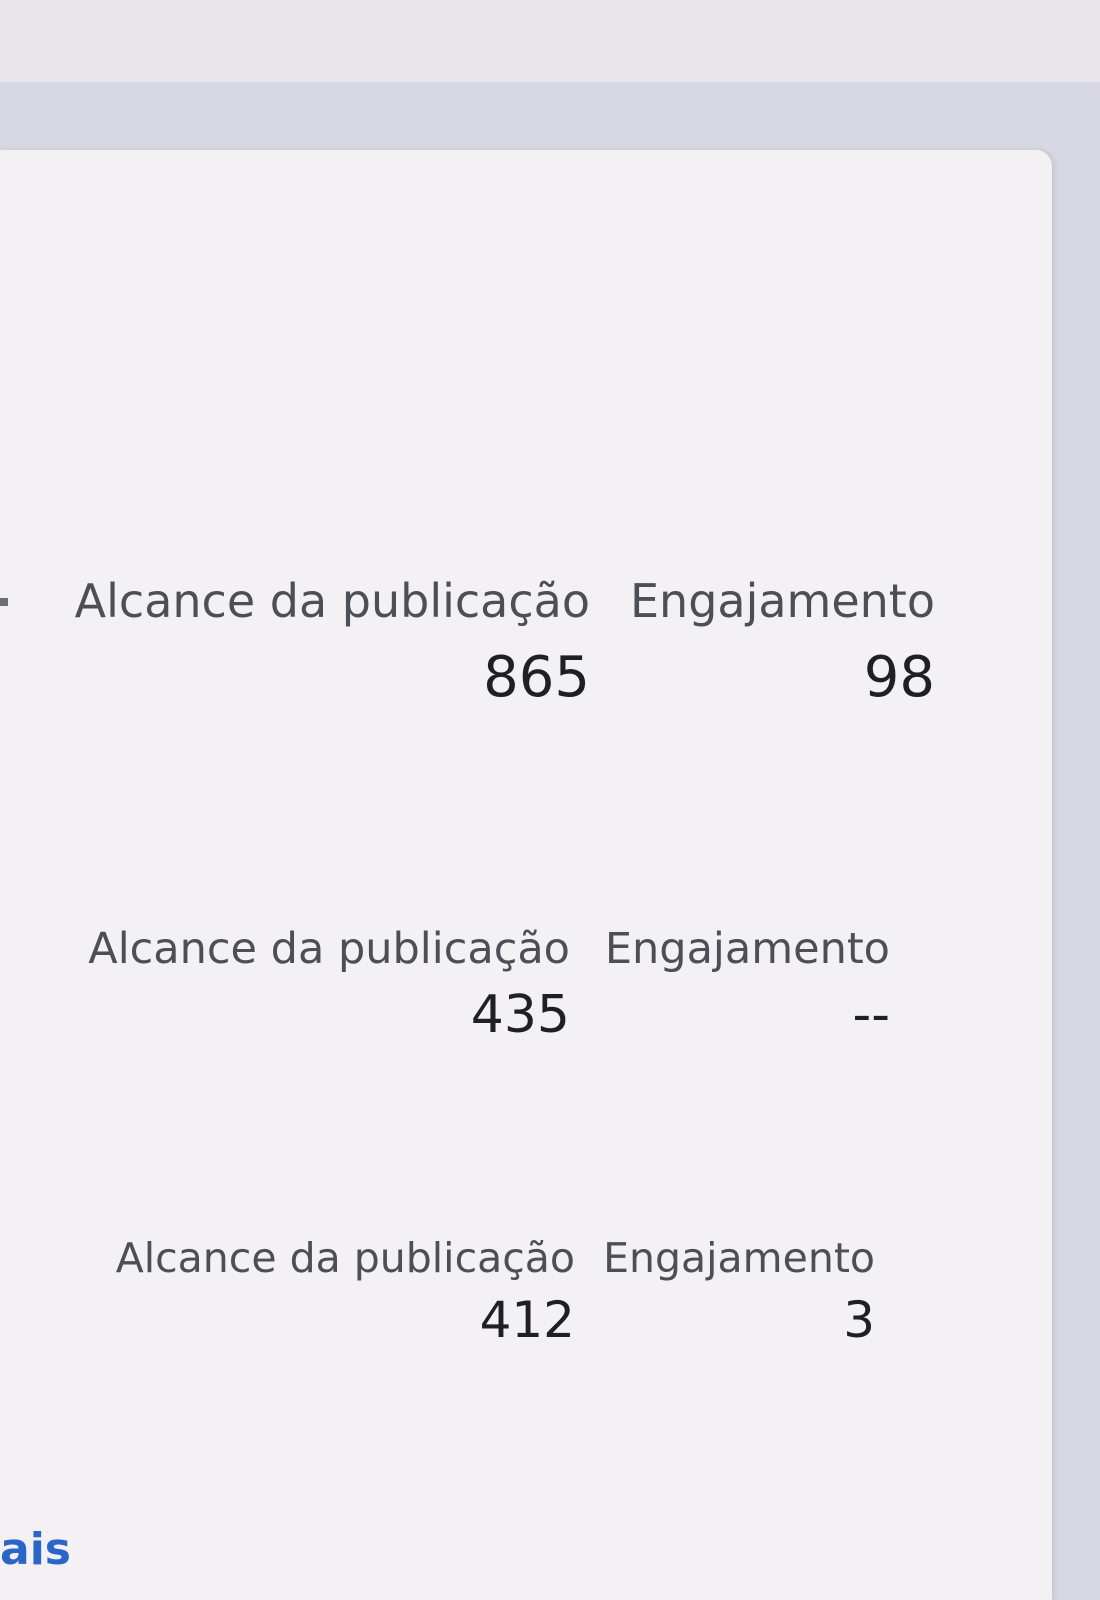  Describe the element at coordinates (871, 1015) in the screenshot. I see `engagement-value: --` at that location.